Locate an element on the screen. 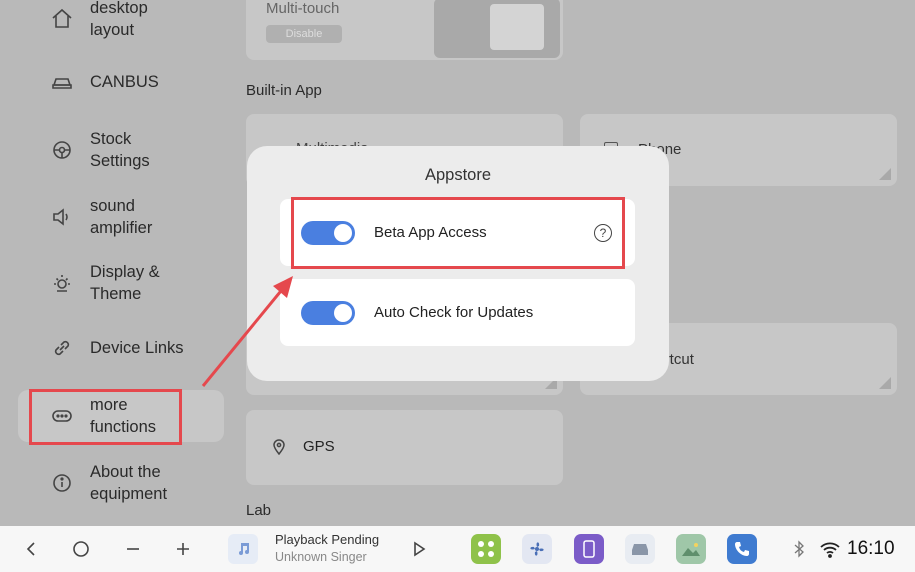 This screenshot has height=572, width=915. play-icon is located at coordinates (420, 549).